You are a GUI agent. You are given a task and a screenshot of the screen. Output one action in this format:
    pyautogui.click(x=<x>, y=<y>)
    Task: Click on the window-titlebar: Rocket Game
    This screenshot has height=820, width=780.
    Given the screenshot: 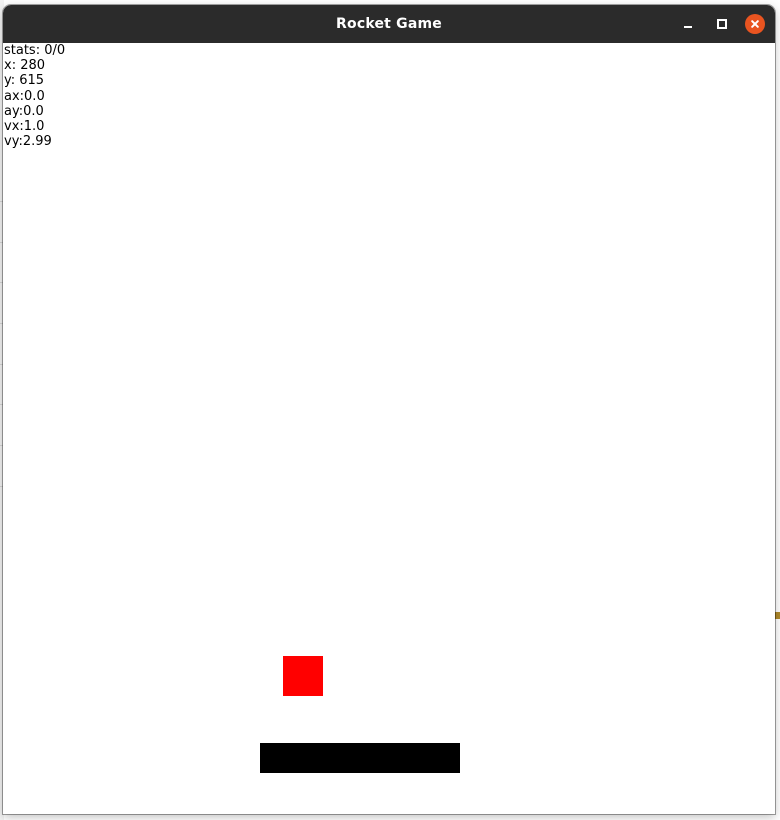 What is the action you would take?
    pyautogui.click(x=389, y=24)
    